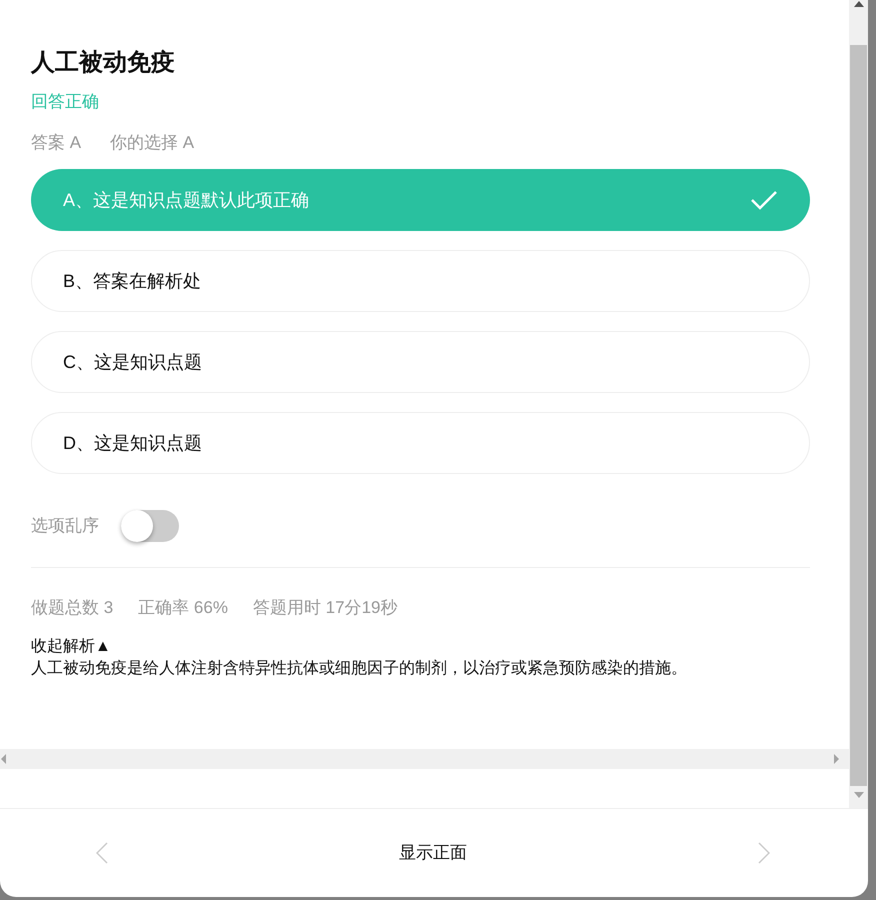  Describe the element at coordinates (102, 853) in the screenshot. I see `previous-icon` at that location.